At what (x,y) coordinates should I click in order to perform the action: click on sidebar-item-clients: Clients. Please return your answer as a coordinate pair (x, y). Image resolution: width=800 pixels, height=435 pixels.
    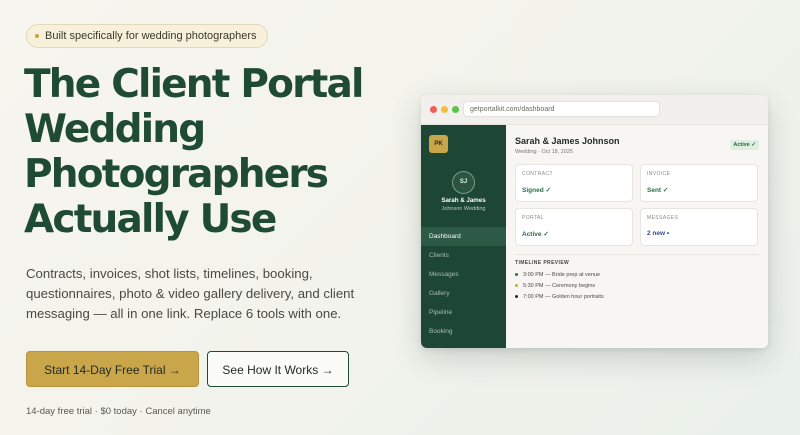
    Looking at the image, I should click on (463, 255).